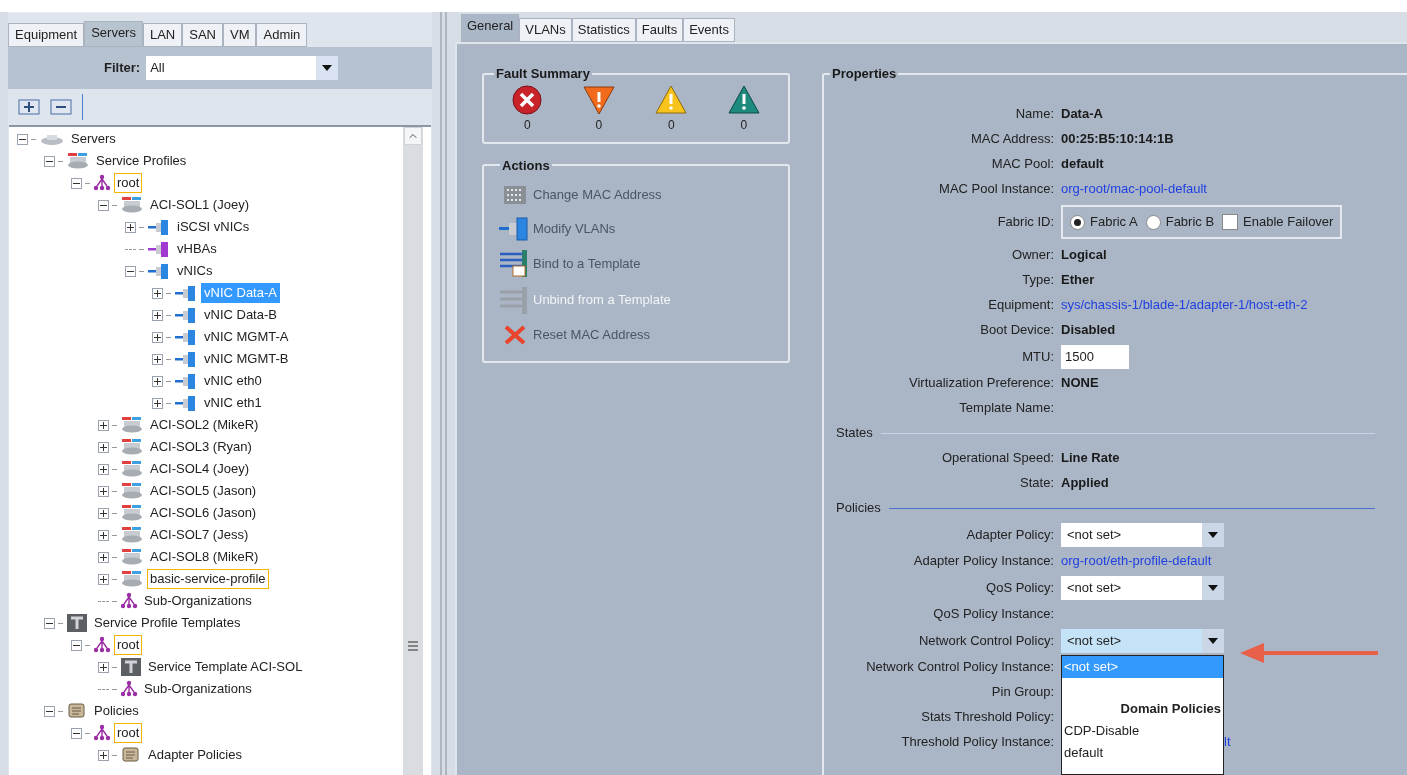 Image resolution: width=1407 pixels, height=775 pixels. I want to click on tab: Faults, so click(659, 30).